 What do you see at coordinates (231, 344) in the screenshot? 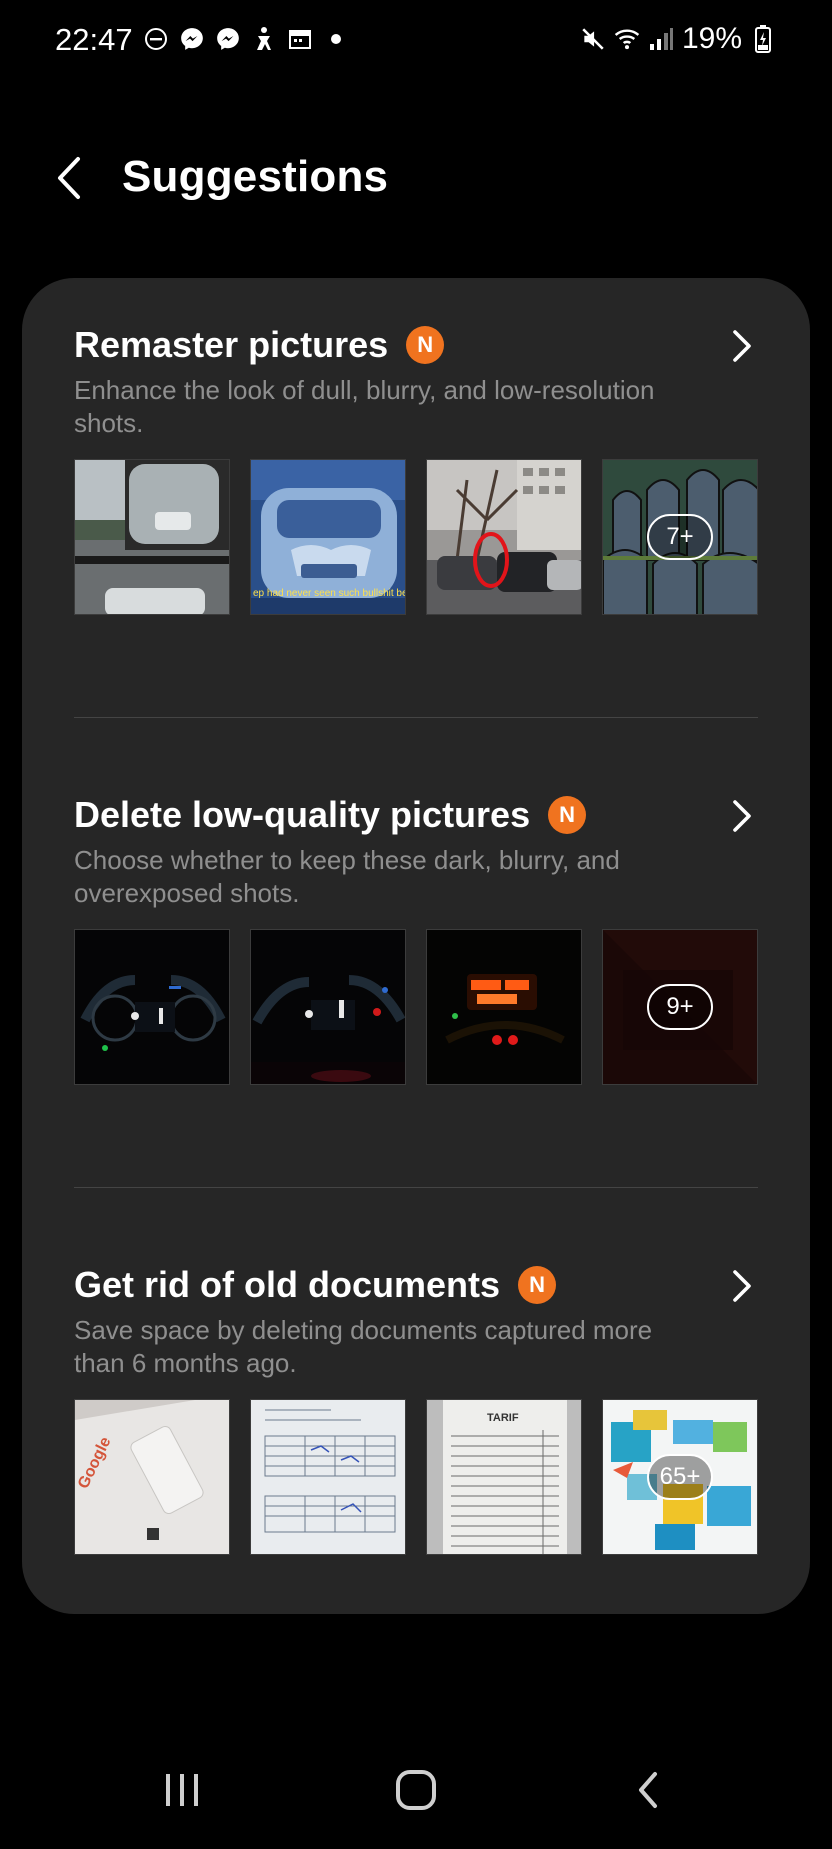
I see `section-title: Remaster pictures` at bounding box center [231, 344].